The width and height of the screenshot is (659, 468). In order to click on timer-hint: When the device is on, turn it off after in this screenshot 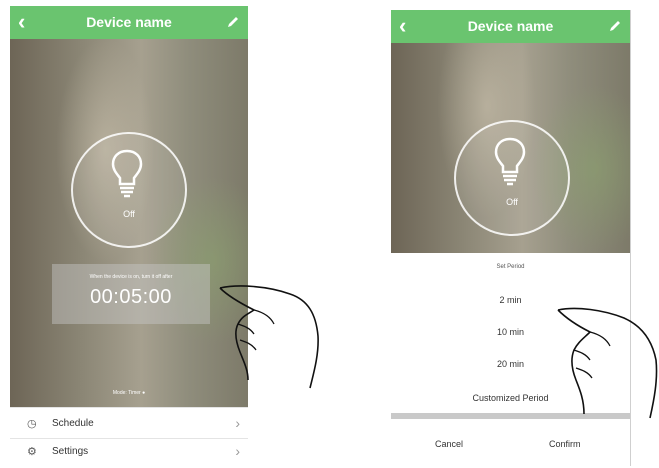, I will do `click(131, 277)`.